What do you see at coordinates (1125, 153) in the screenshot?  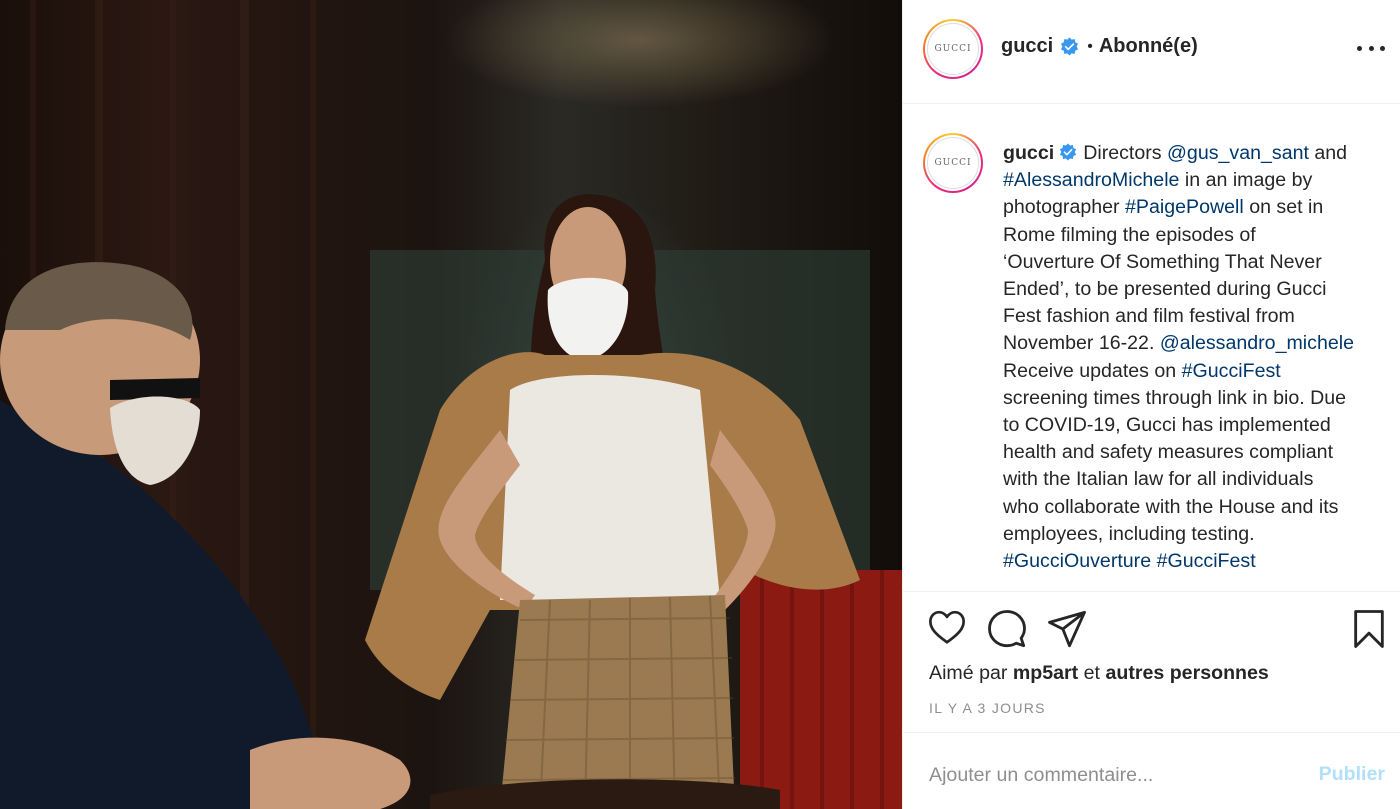 I see `caption-text-segment: Directors` at bounding box center [1125, 153].